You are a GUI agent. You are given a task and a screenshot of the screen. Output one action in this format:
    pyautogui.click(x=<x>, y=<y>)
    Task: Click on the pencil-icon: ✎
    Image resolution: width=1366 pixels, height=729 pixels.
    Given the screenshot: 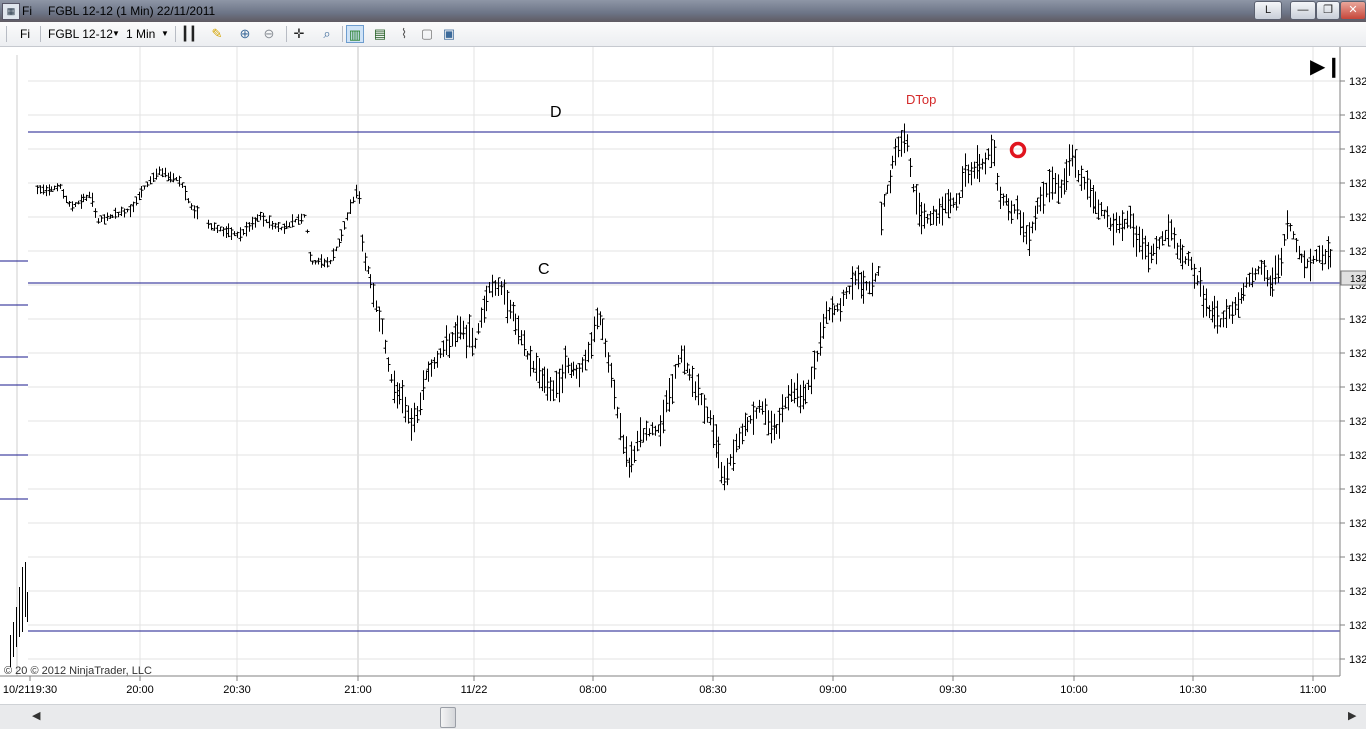 What is the action you would take?
    pyautogui.click(x=217, y=34)
    